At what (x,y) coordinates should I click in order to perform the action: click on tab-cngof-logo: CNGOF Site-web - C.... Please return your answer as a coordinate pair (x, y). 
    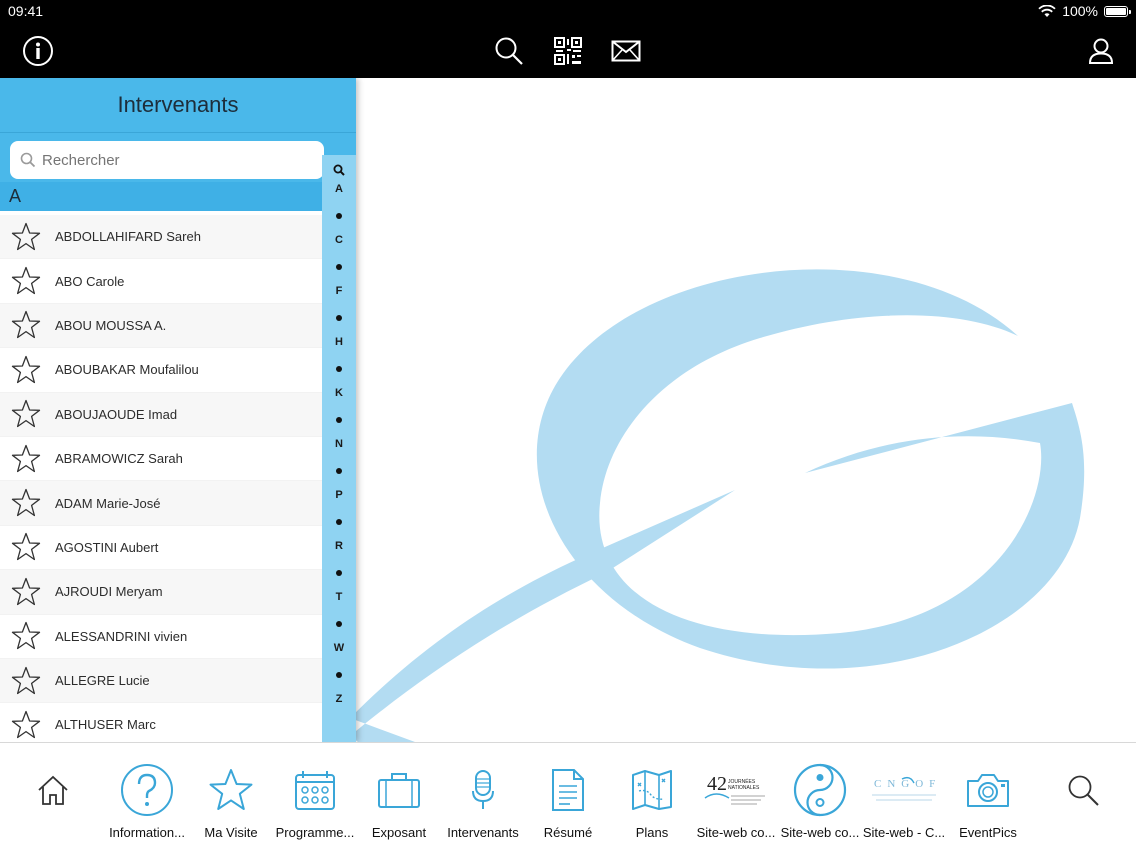
    Looking at the image, I should click on (904, 798).